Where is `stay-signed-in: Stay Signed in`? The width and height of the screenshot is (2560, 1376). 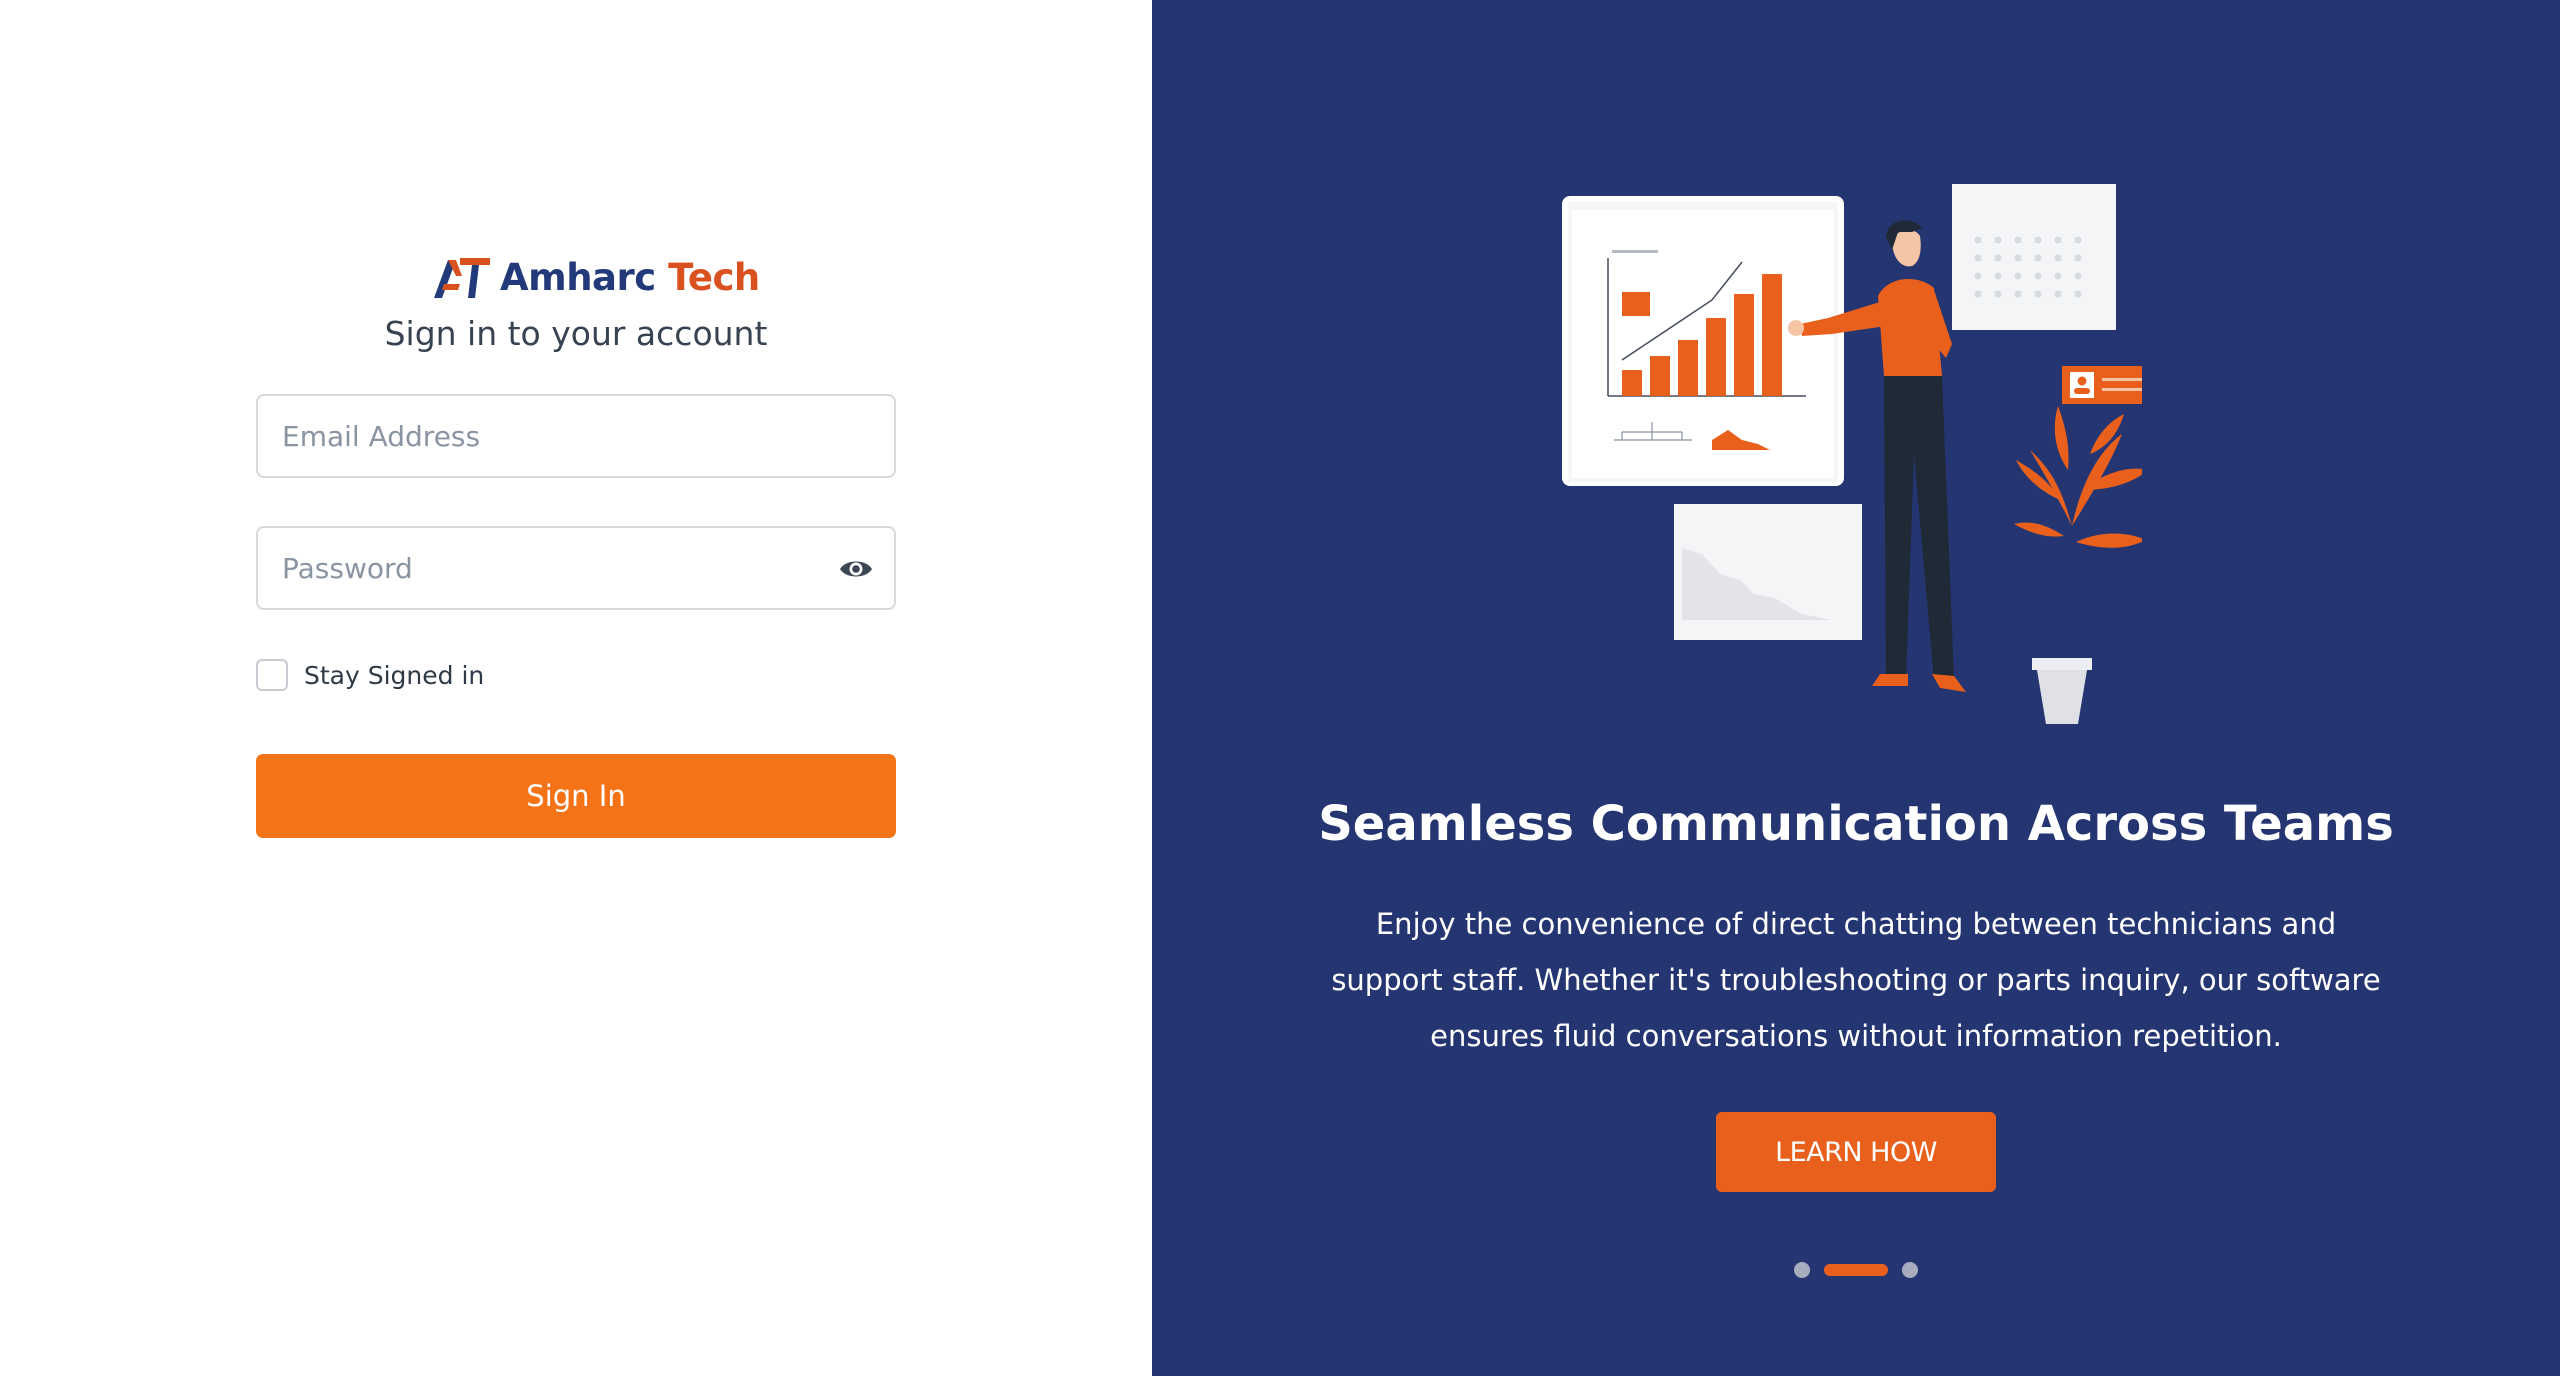
stay-signed-in: Stay Signed in is located at coordinates (370, 675).